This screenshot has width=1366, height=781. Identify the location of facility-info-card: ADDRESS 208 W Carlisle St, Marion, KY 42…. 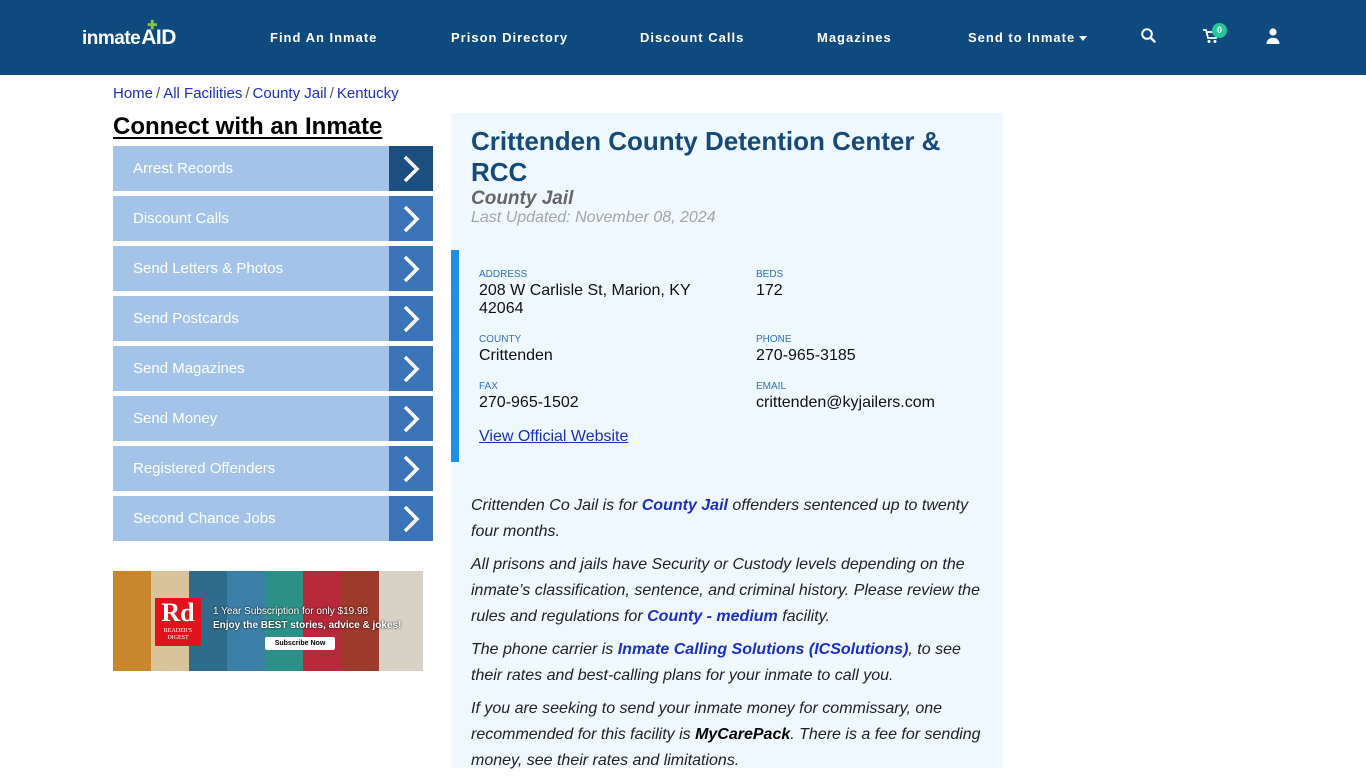
(727, 356).